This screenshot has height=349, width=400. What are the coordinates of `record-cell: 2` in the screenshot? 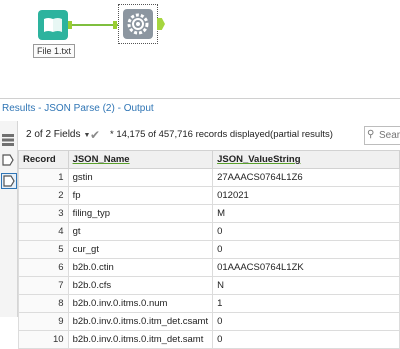 It's located at (43, 195).